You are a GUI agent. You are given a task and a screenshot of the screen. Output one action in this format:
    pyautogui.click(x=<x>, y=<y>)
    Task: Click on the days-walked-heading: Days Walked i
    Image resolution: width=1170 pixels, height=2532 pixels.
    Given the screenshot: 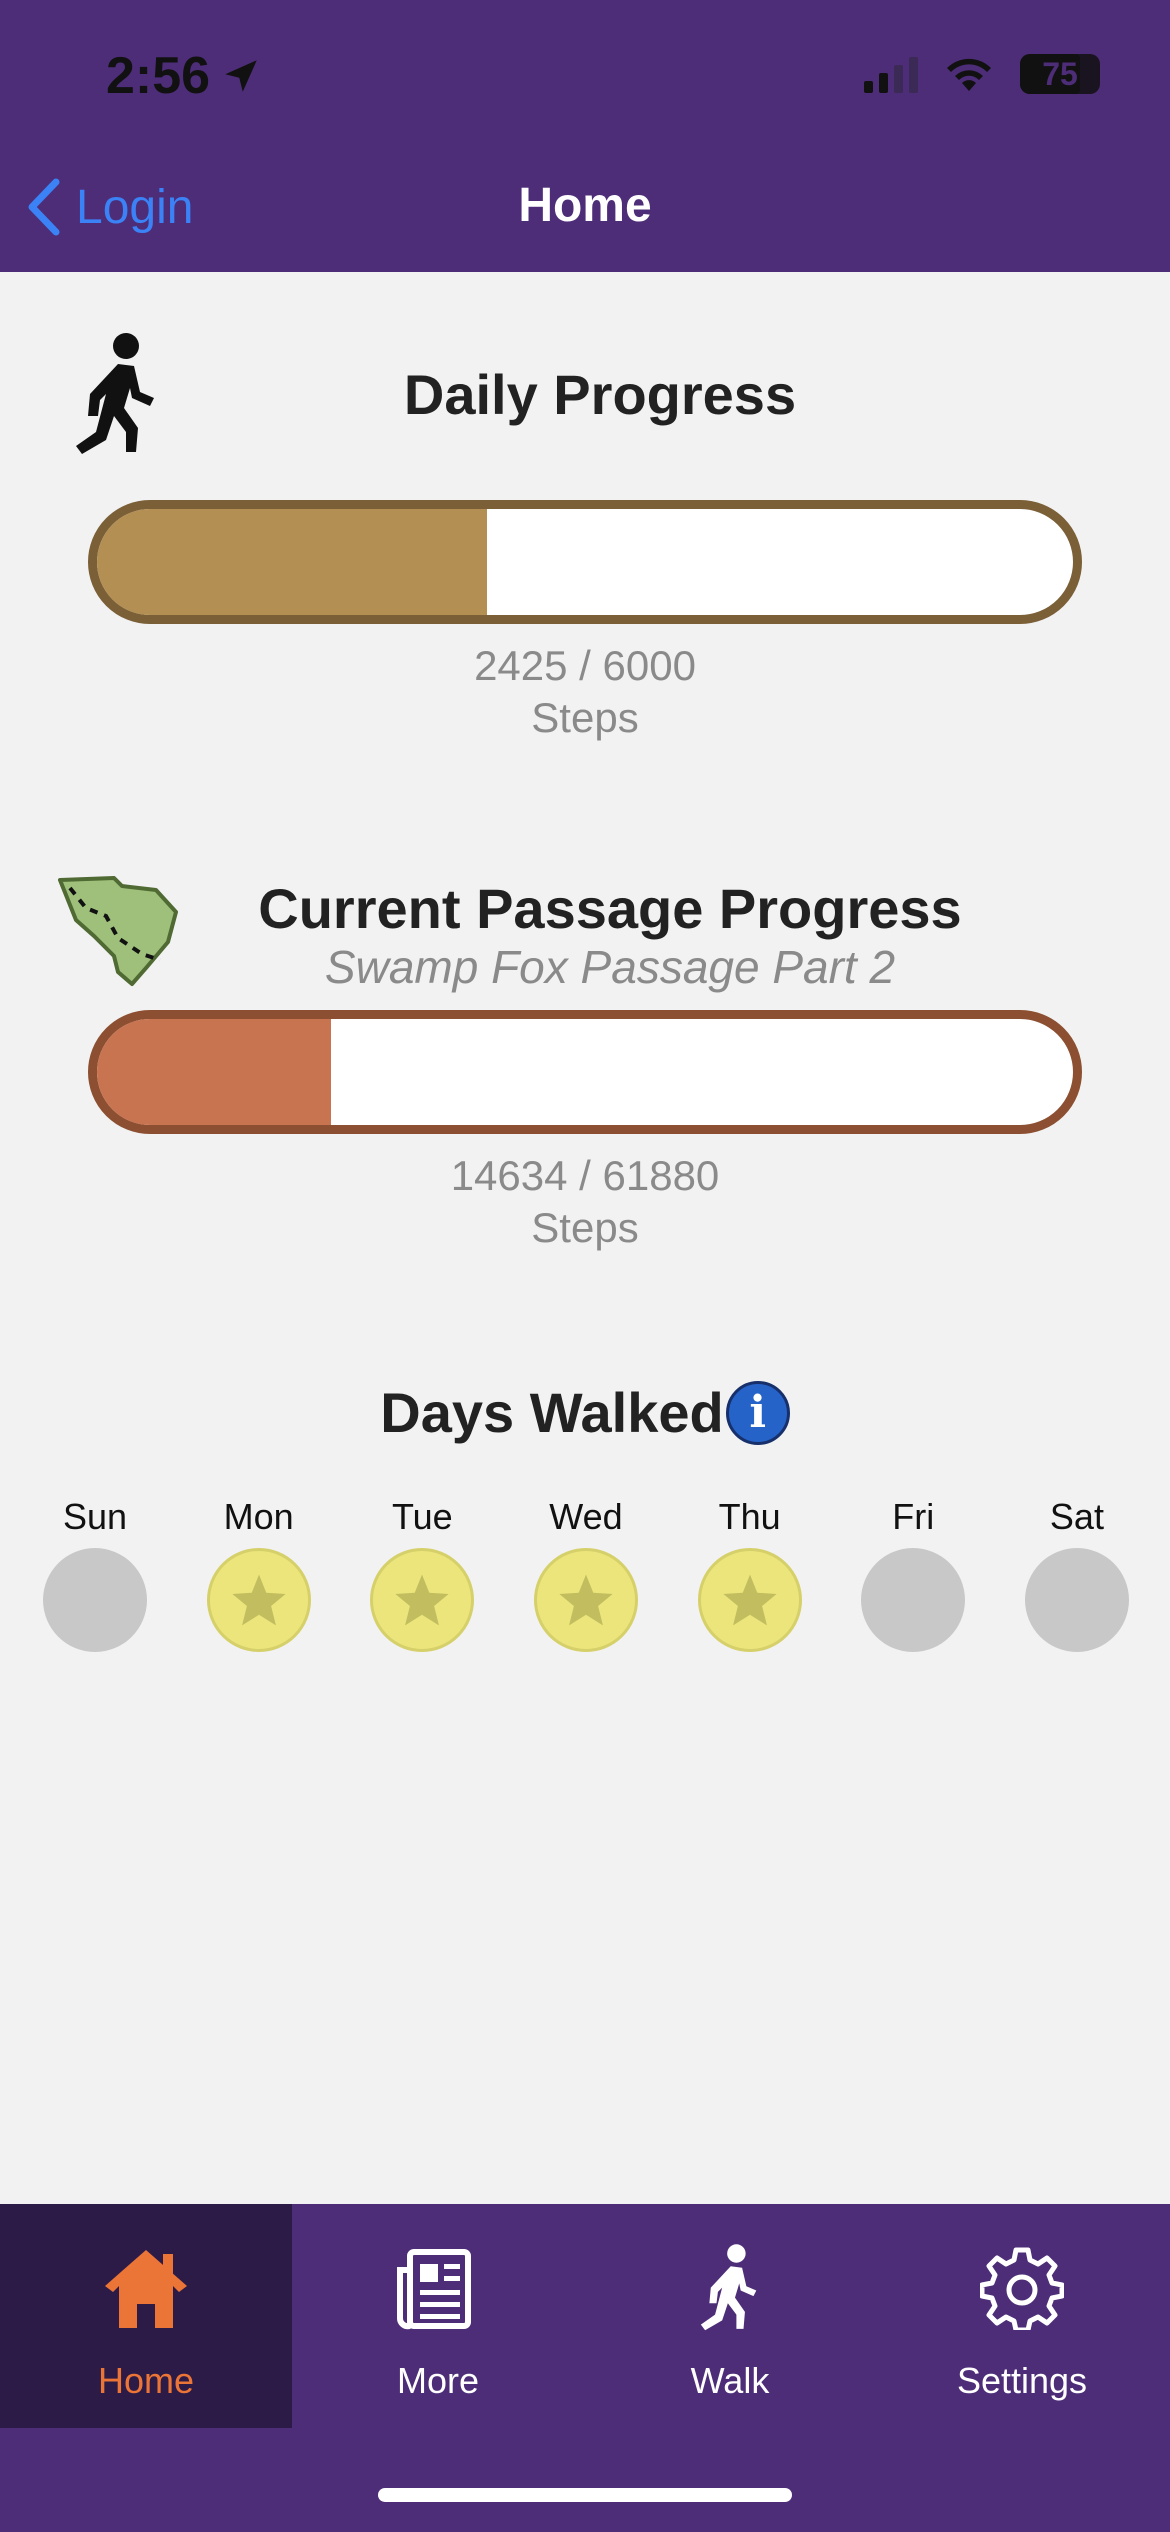 What is the action you would take?
    pyautogui.click(x=585, y=1412)
    